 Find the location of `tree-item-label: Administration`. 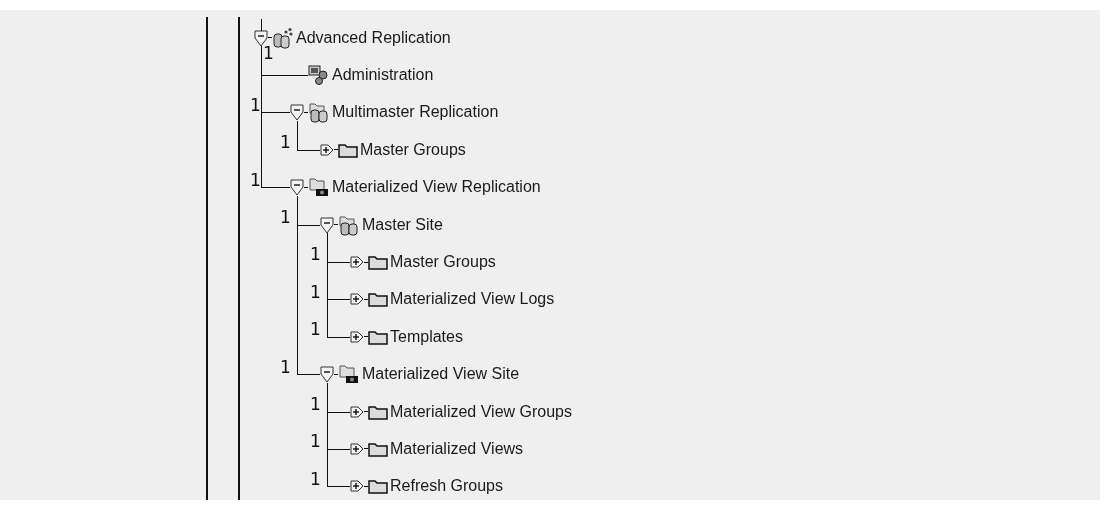

tree-item-label: Administration is located at coordinates (383, 75).